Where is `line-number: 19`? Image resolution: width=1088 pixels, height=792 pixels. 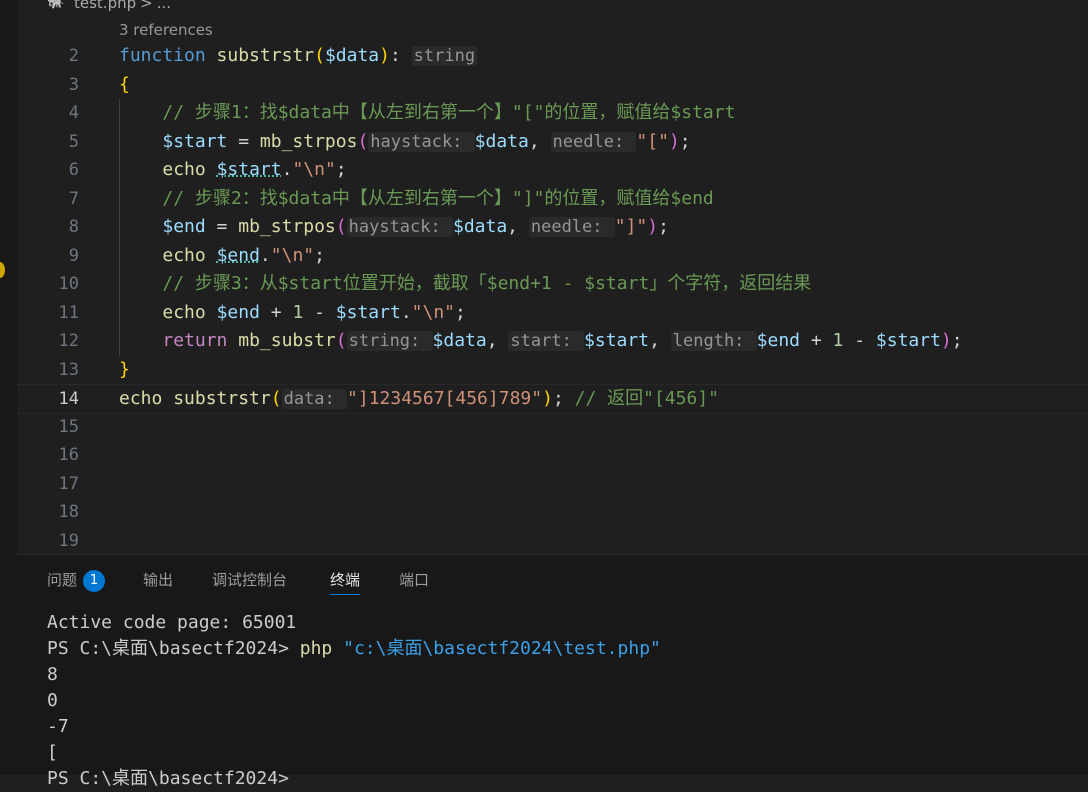 line-number: 19 is located at coordinates (48, 541).